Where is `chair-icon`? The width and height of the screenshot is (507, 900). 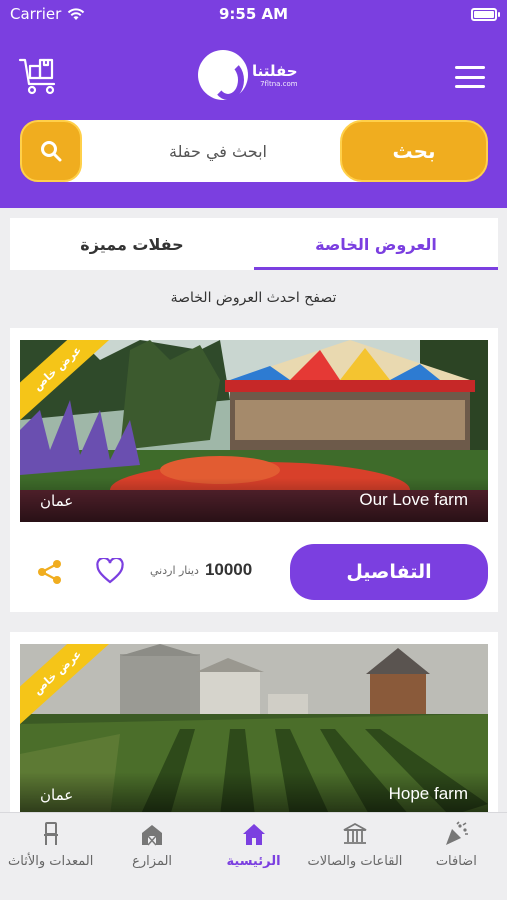 chair-icon is located at coordinates (50, 833).